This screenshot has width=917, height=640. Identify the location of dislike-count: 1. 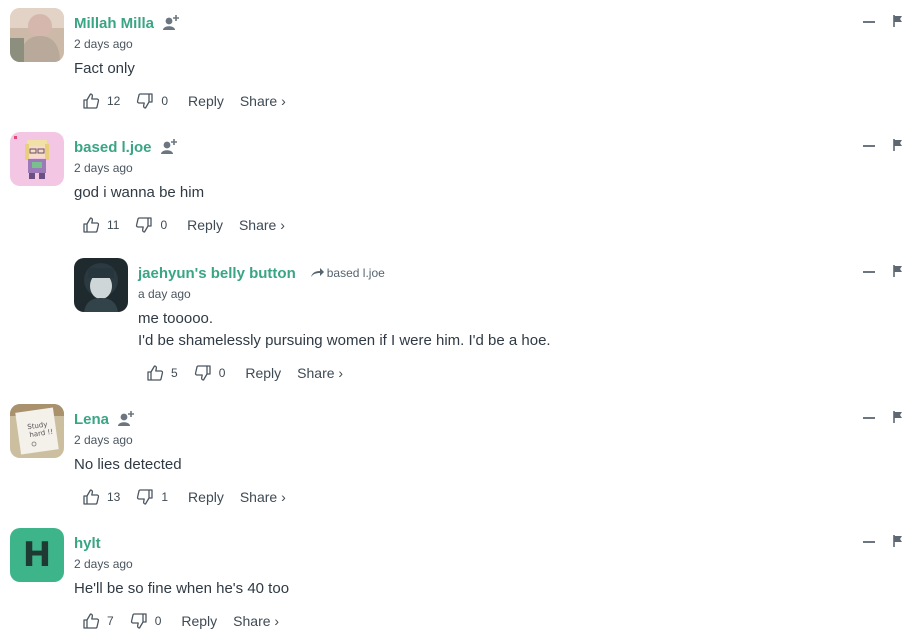
(165, 497).